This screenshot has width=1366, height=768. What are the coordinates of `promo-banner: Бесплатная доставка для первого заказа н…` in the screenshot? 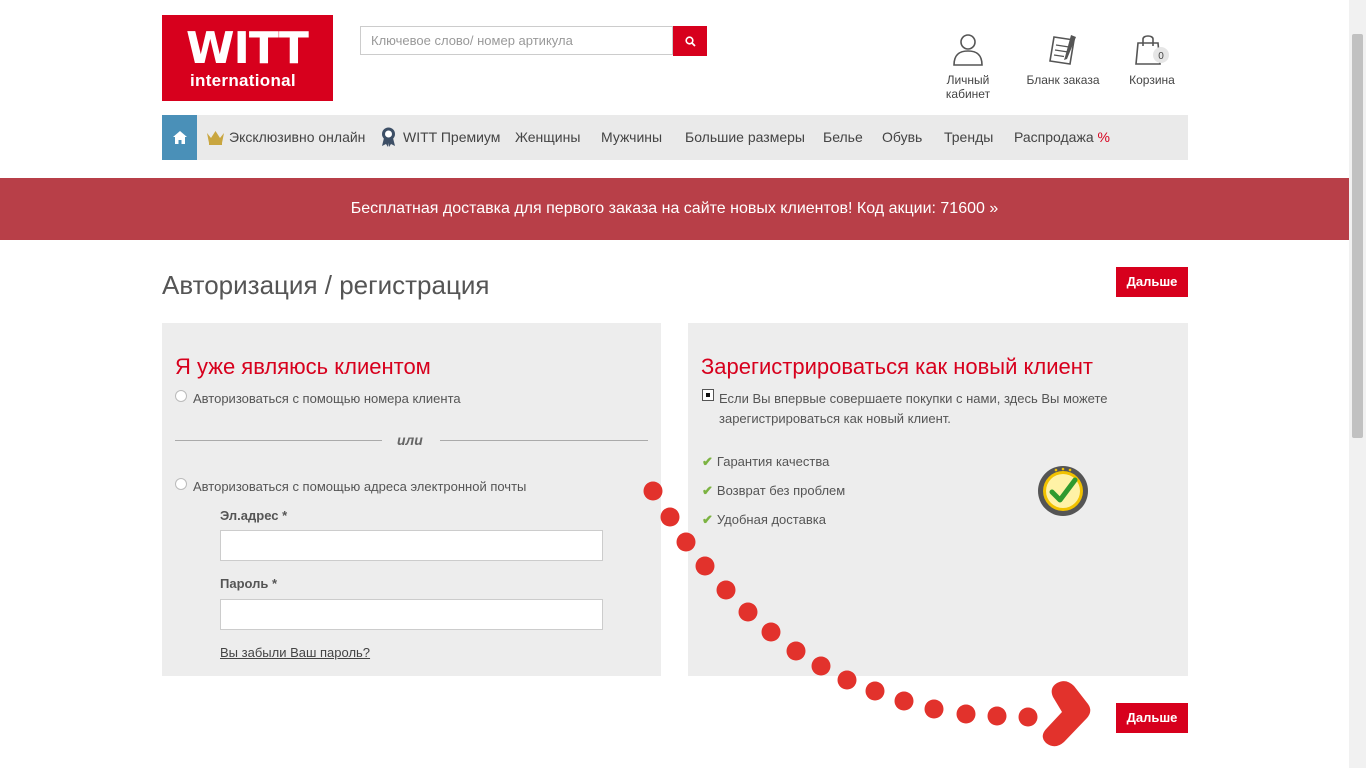 It's located at (674, 209).